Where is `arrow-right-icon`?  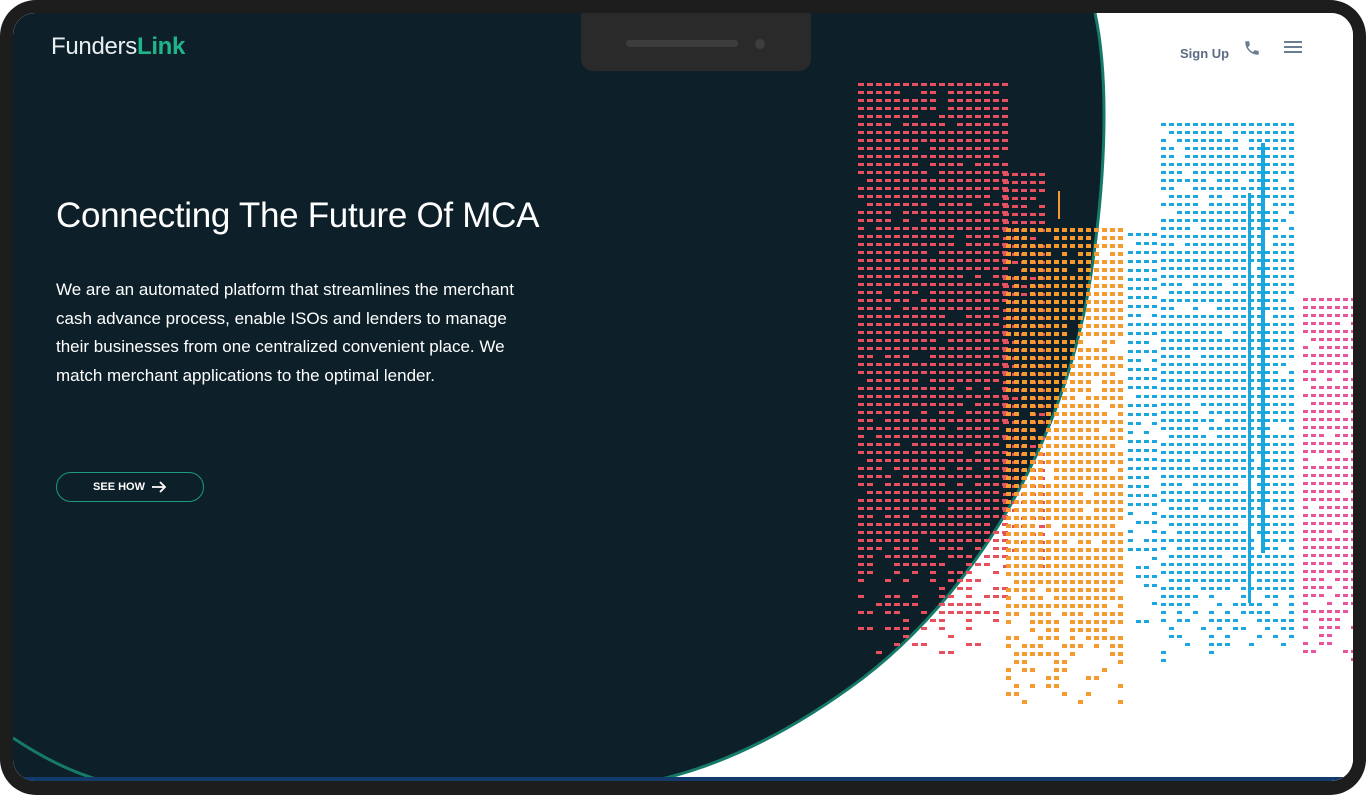 arrow-right-icon is located at coordinates (159, 487).